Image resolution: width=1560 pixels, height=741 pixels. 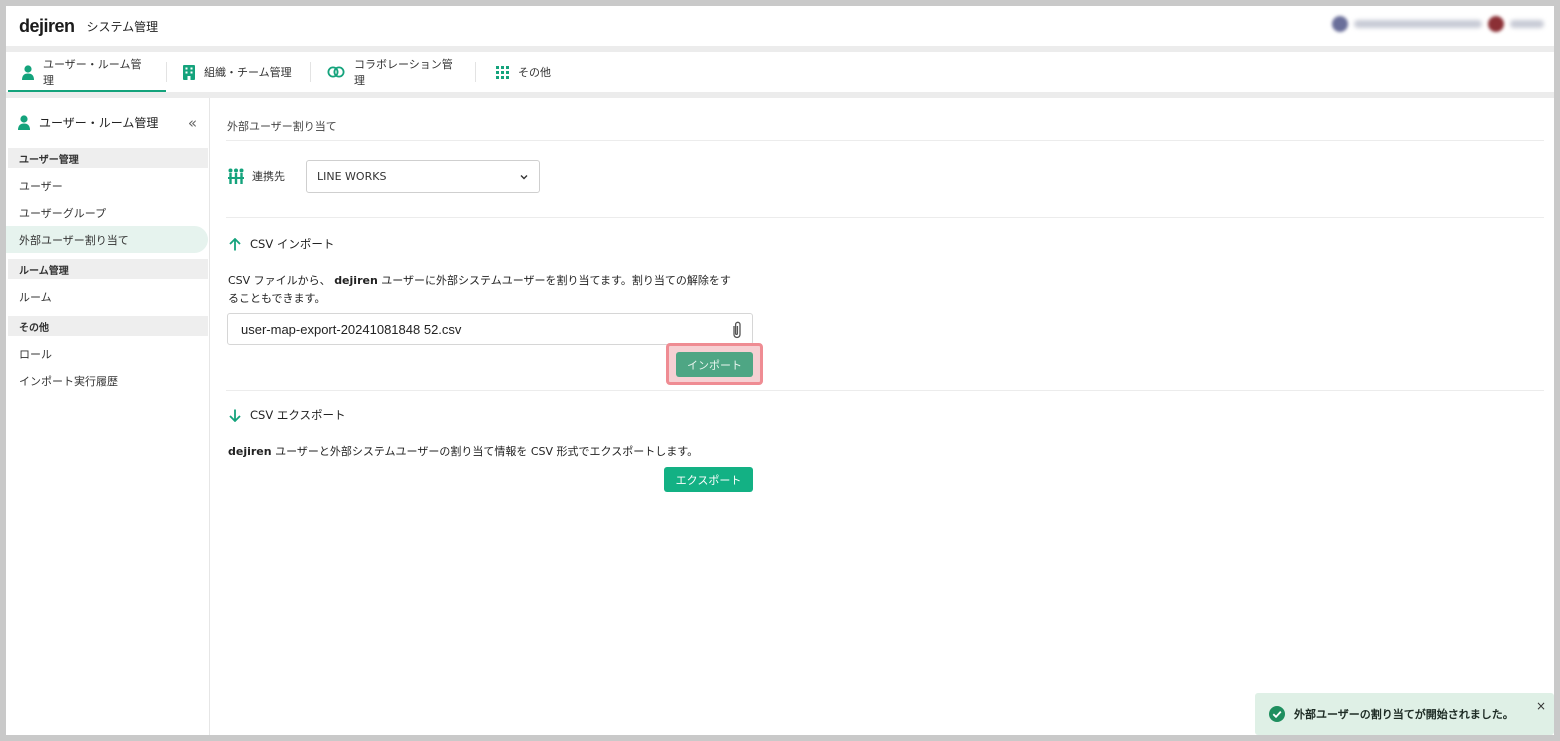 I want to click on logo: dejiren, so click(x=47, y=26).